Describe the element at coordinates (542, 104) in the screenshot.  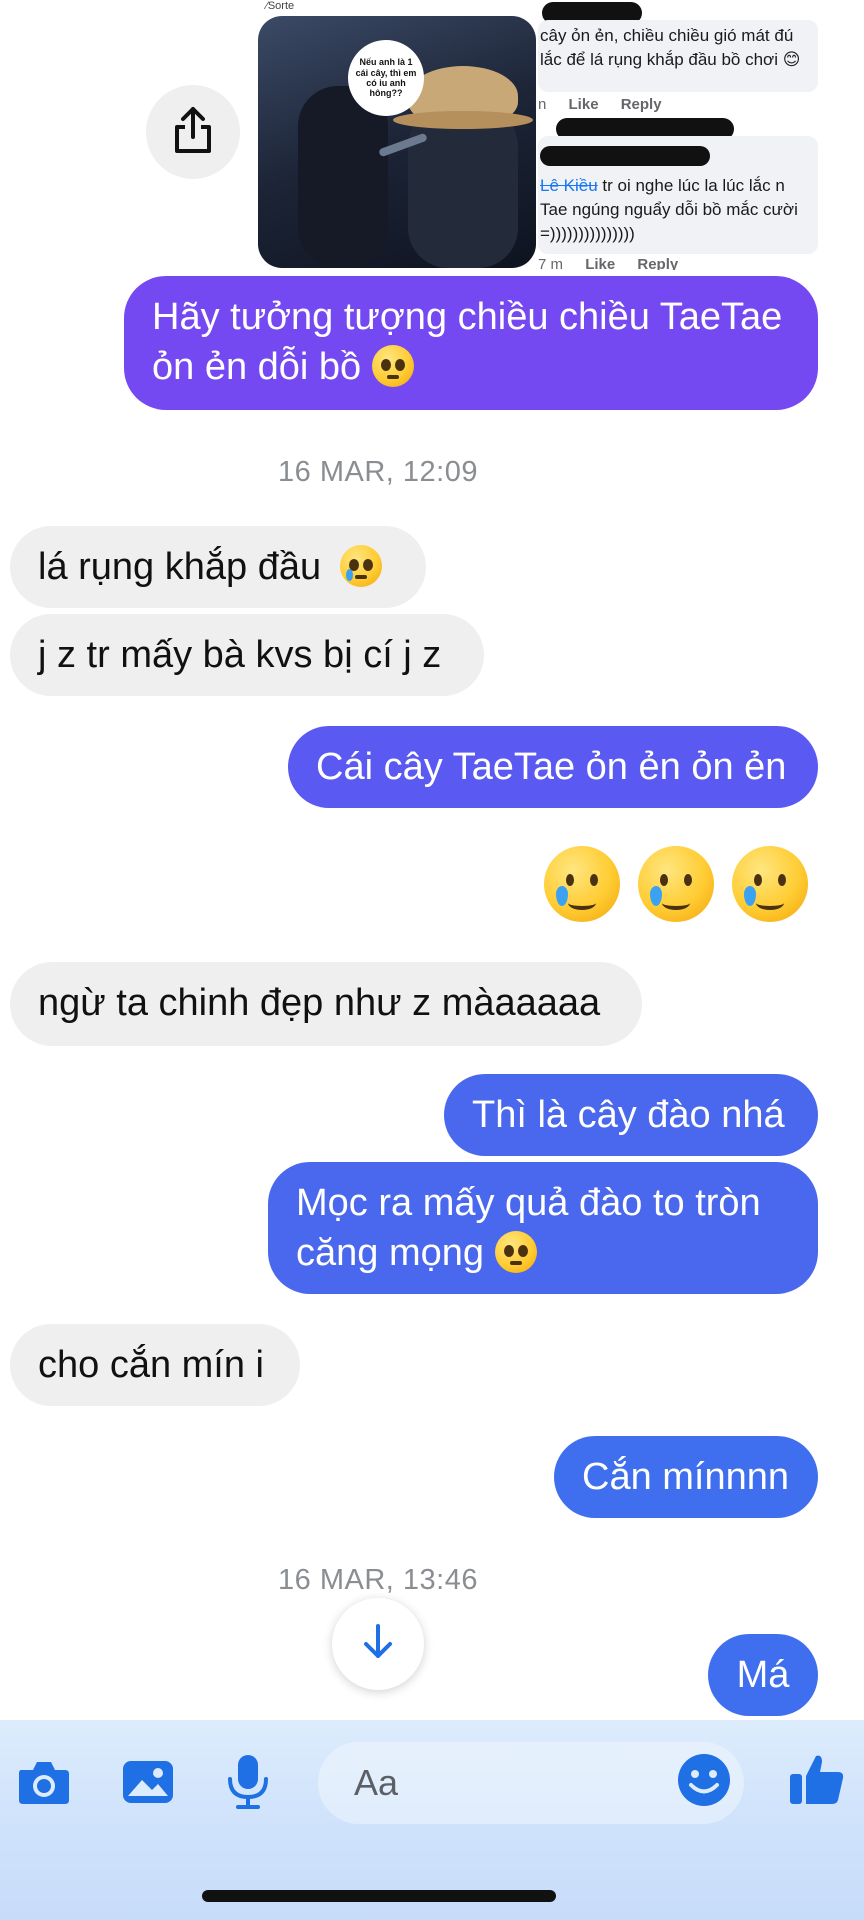
I see `comment-1-time: n` at that location.